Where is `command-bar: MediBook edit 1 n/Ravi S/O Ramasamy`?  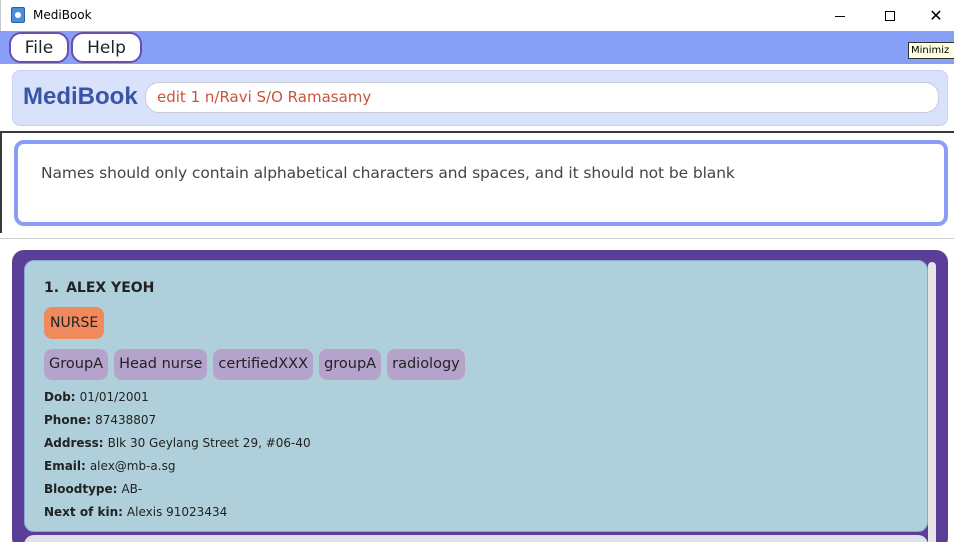 command-bar: MediBook edit 1 n/Ravi S/O Ramasamy is located at coordinates (480, 98).